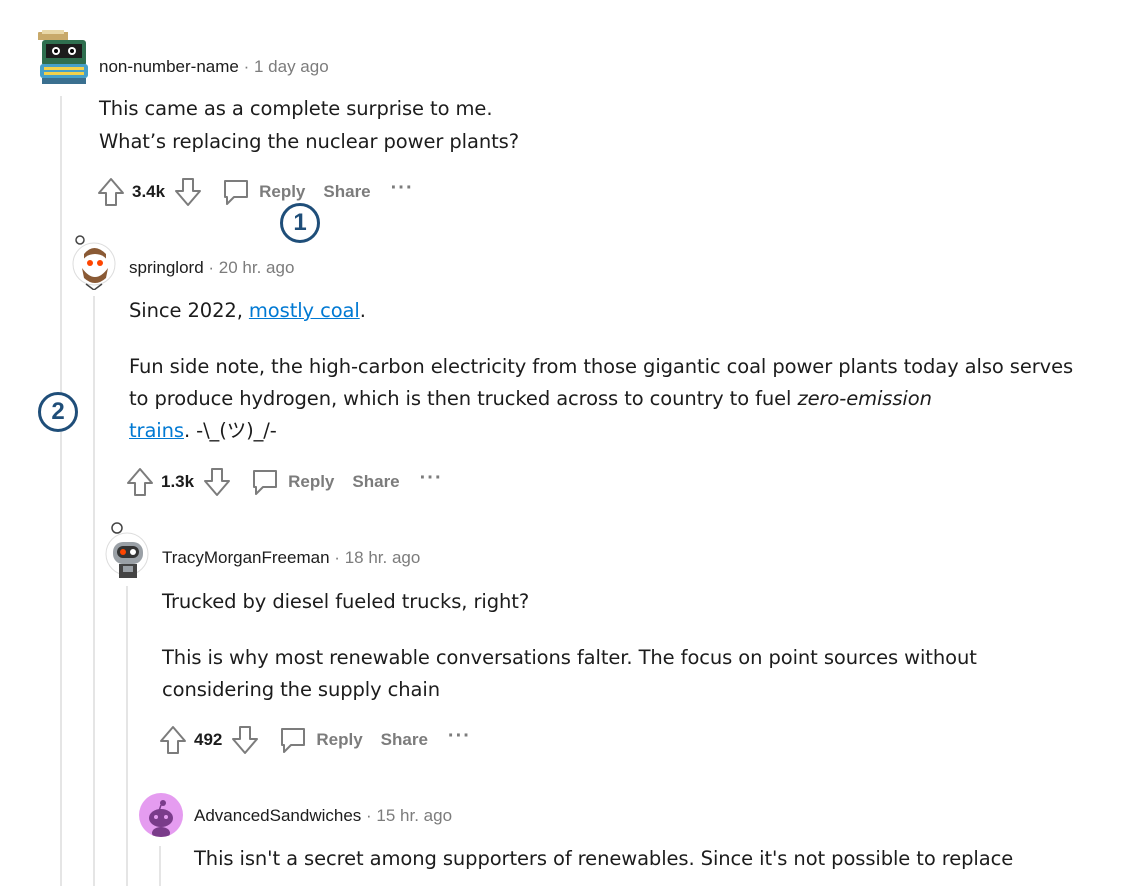 The width and height of the screenshot is (1145, 886). Describe the element at coordinates (284, 482) in the screenshot. I see `action-bar: 1.3k Reply Share ···` at that location.